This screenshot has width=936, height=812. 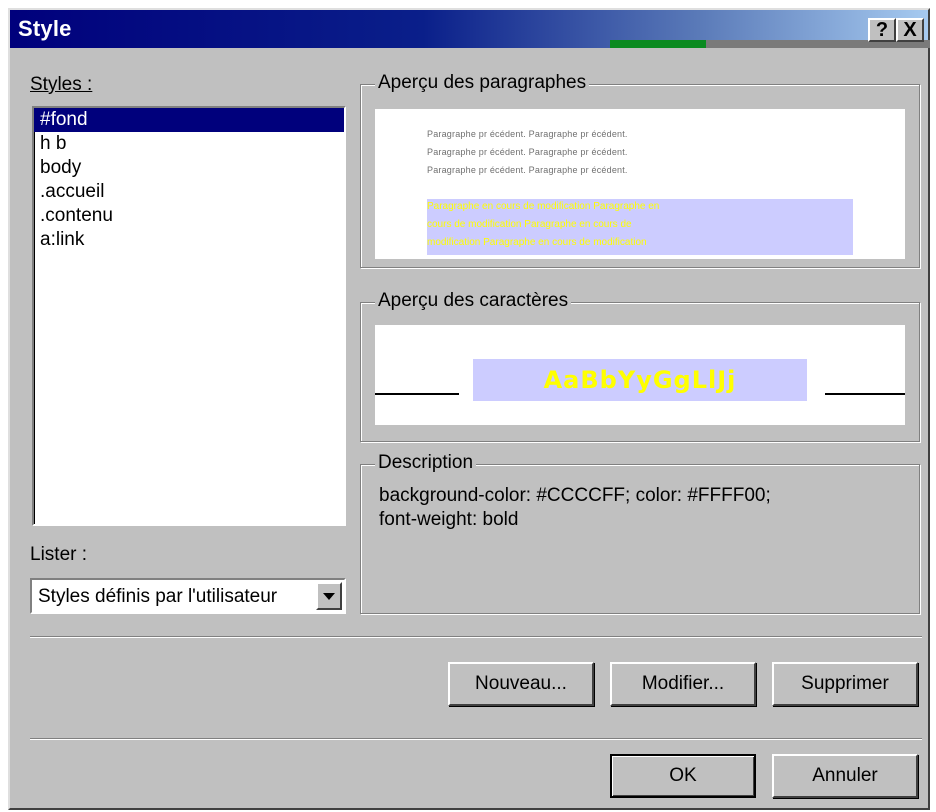 What do you see at coordinates (845, 776) in the screenshot?
I see `cancel-button: Annuler` at bounding box center [845, 776].